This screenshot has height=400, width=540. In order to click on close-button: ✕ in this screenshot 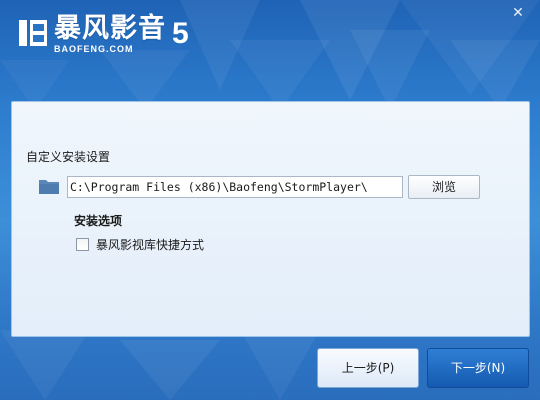, I will do `click(518, 13)`.